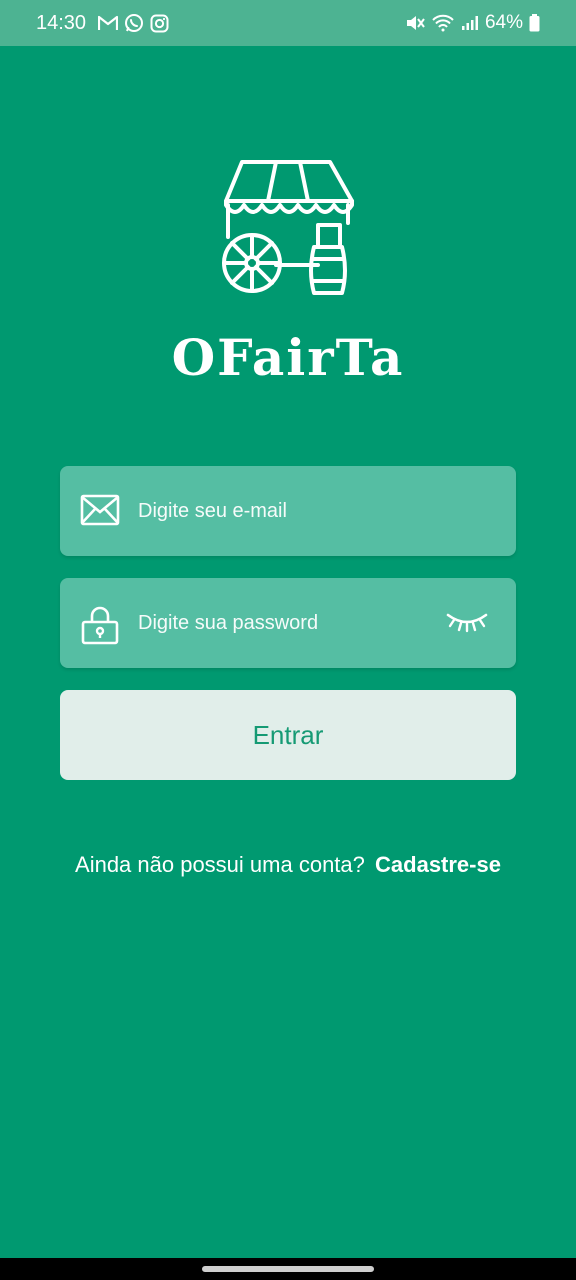 Image resolution: width=576 pixels, height=1280 pixels. I want to click on gmail-icon, so click(108, 23).